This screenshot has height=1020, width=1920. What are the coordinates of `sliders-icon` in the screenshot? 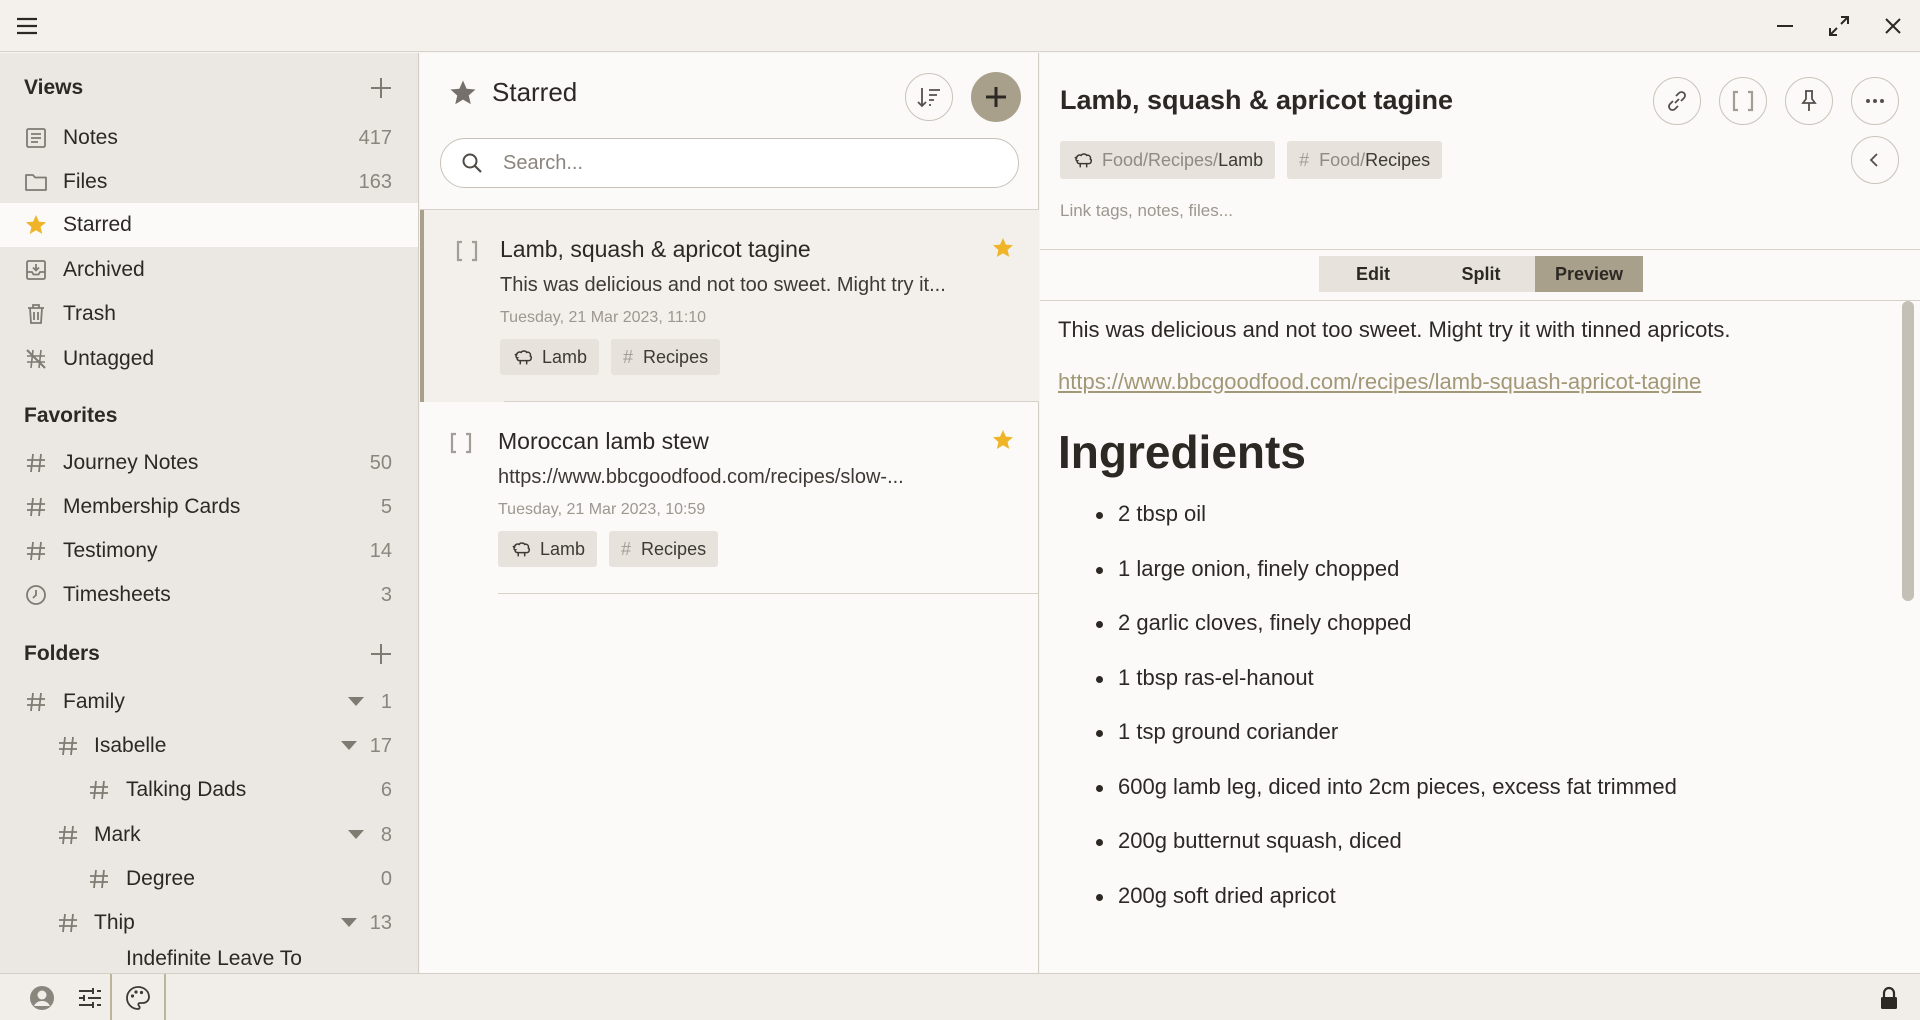 It's located at (90, 998).